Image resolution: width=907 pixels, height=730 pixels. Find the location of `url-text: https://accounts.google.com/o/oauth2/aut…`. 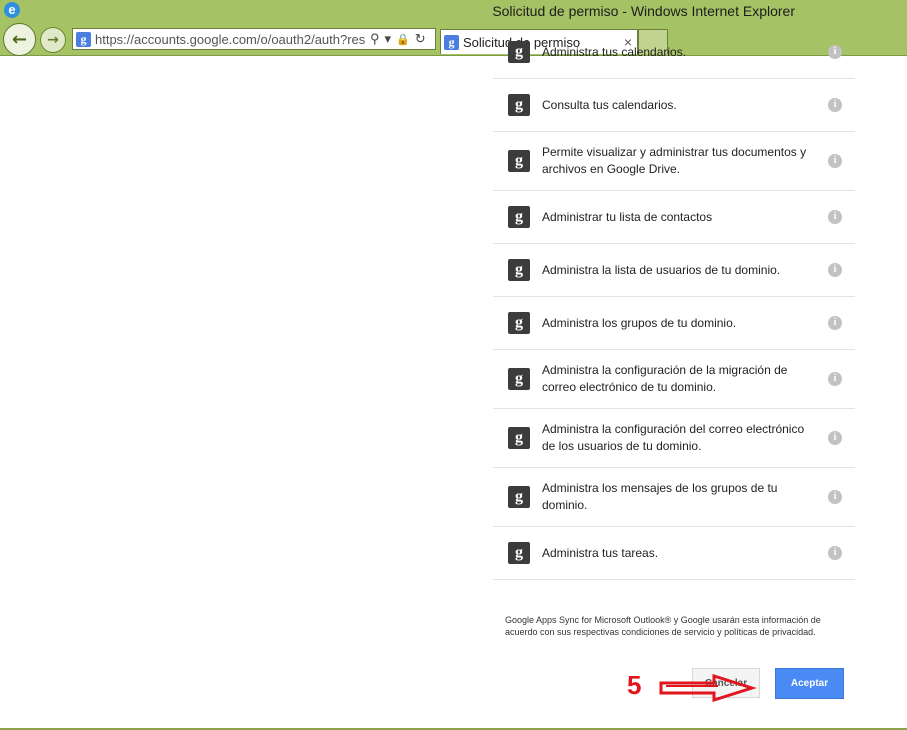

url-text: https://accounts.google.com/o/oauth2/aut… is located at coordinates (230, 39).